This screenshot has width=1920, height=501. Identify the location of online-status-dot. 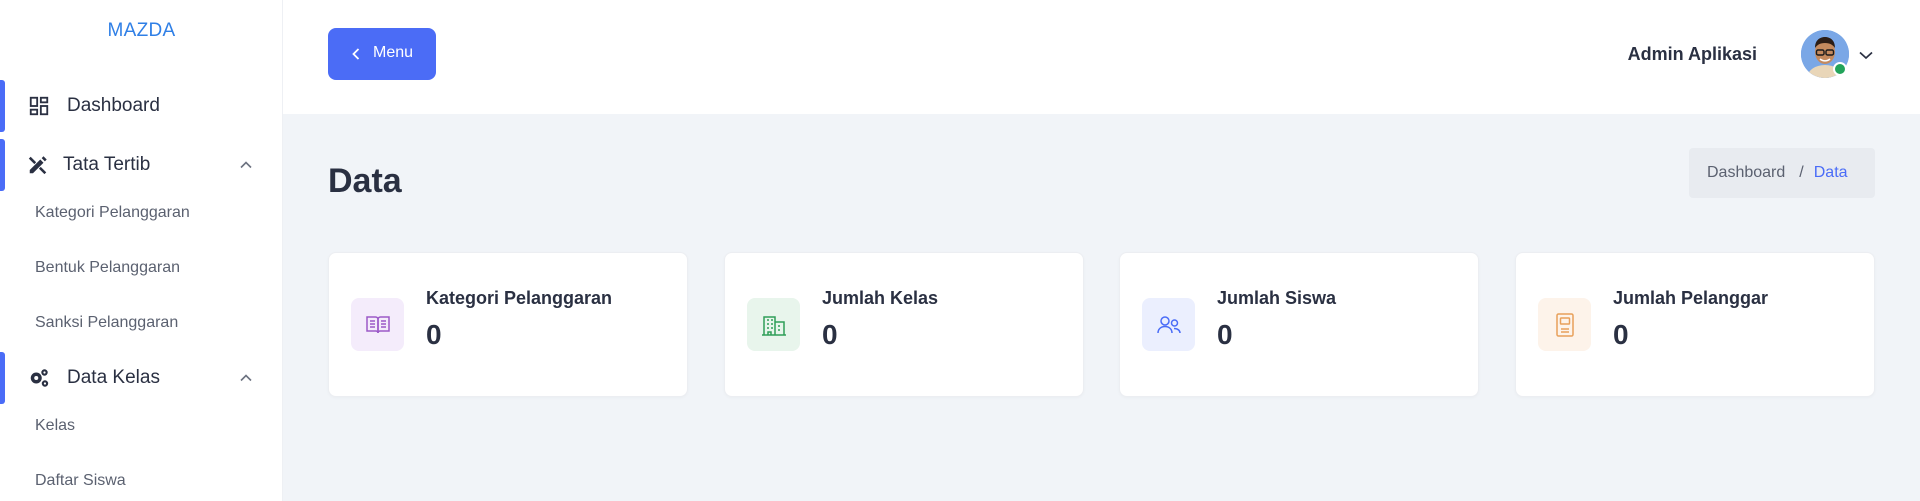
(1840, 69).